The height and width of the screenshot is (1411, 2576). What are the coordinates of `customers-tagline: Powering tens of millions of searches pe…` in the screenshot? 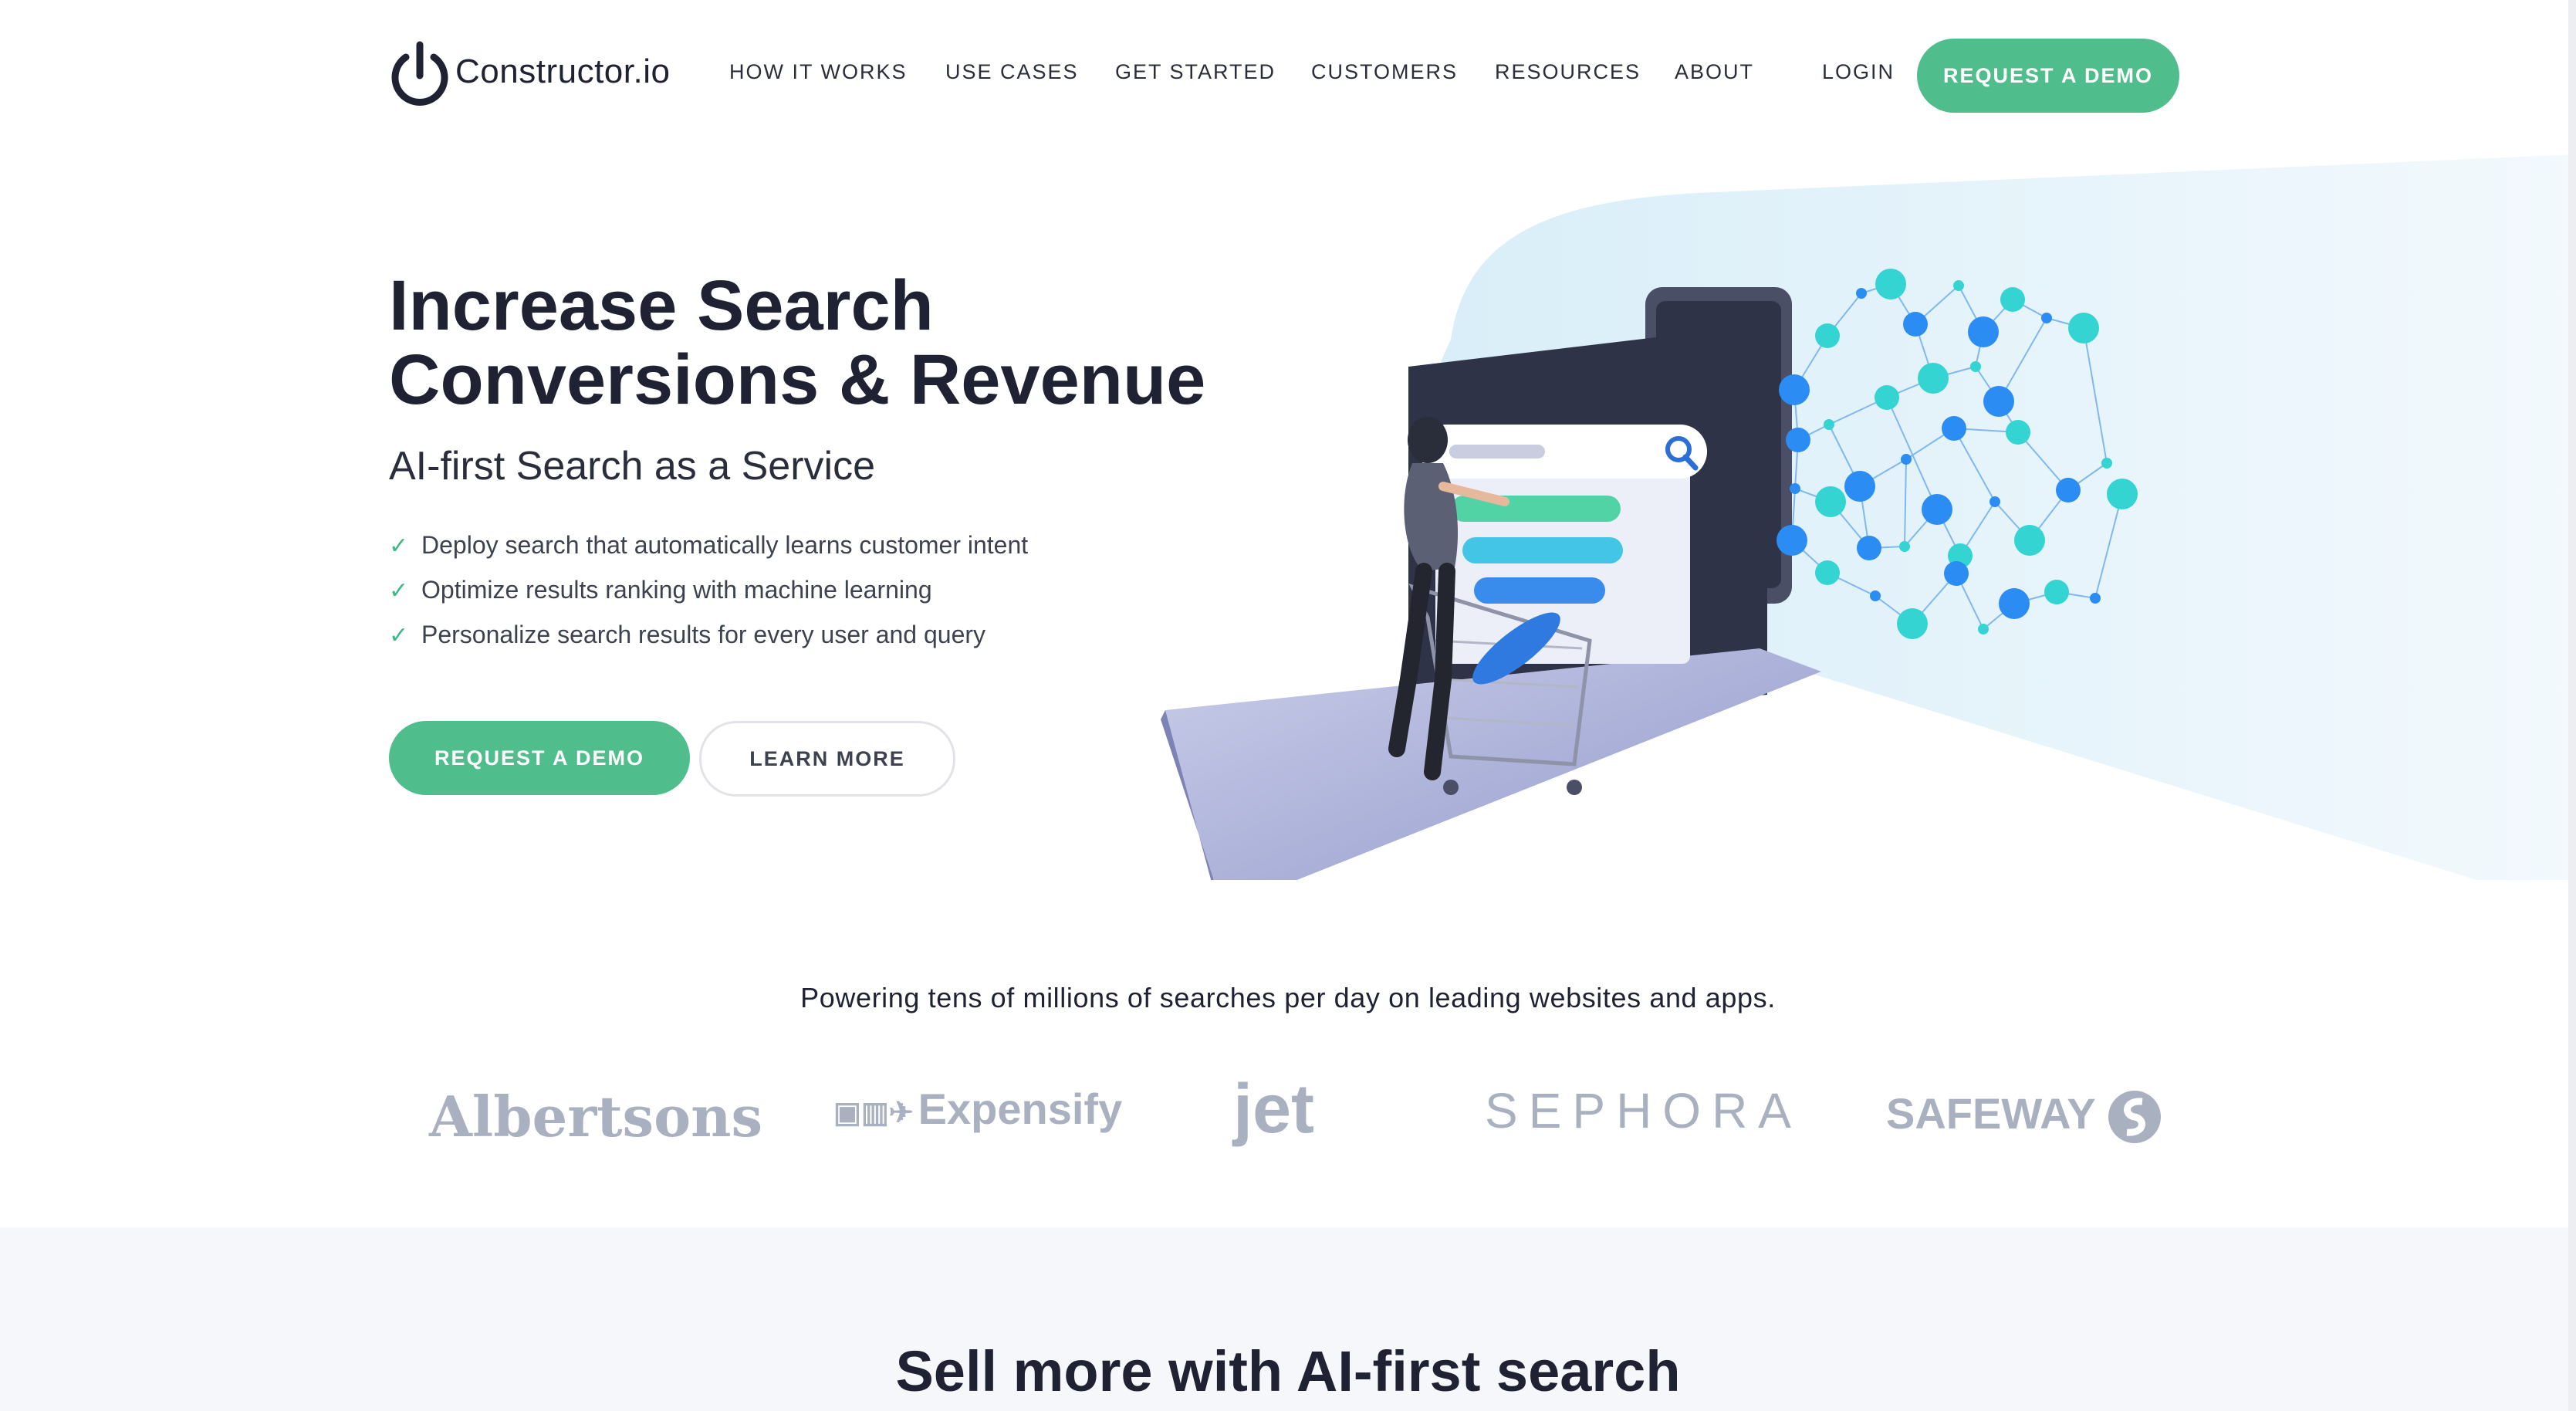 It's located at (1288, 997).